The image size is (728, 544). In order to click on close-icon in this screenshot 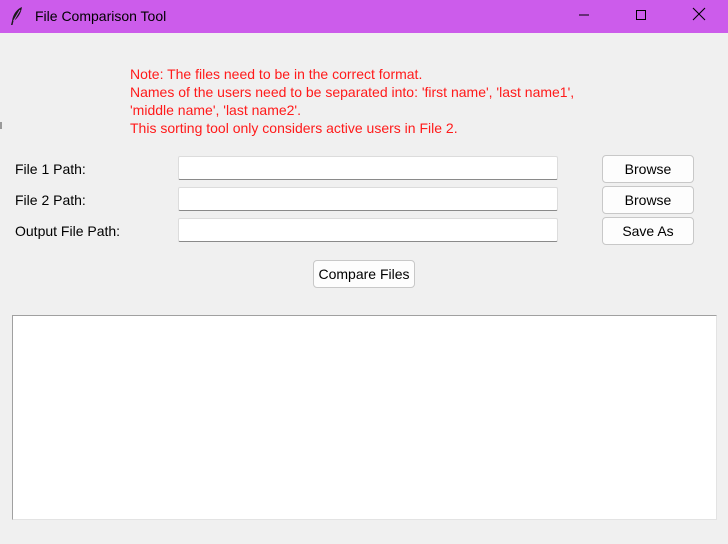, I will do `click(699, 16)`.